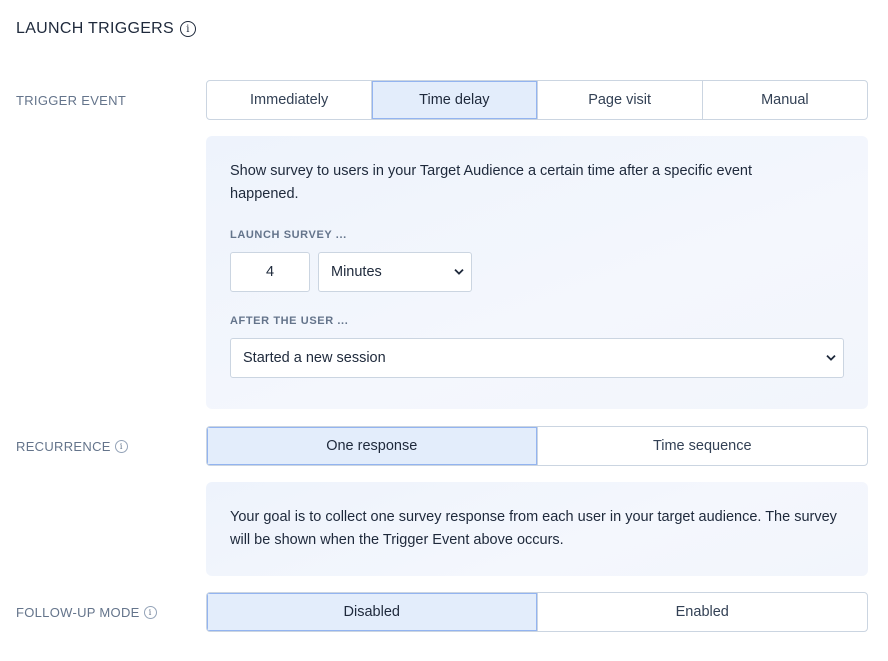 The width and height of the screenshot is (888, 661). I want to click on trigger-option-time-delay: Time delay, so click(455, 100).